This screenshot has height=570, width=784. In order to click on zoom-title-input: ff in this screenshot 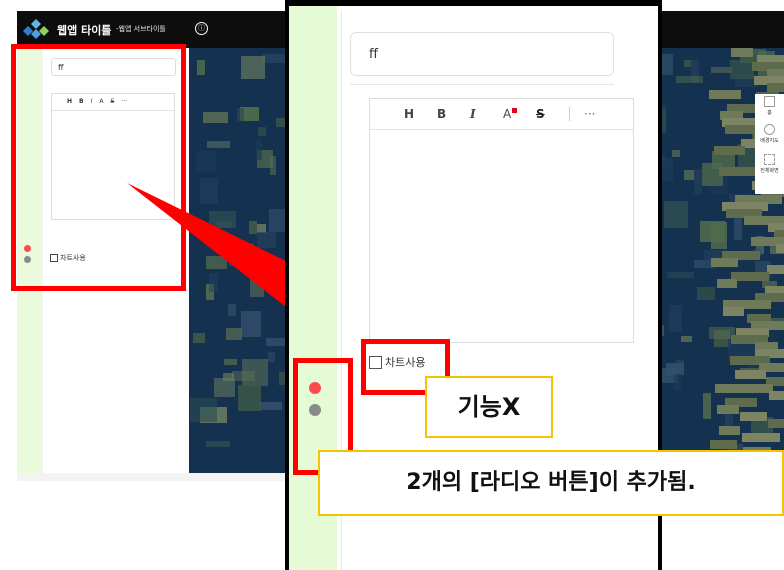, I will do `click(482, 54)`.